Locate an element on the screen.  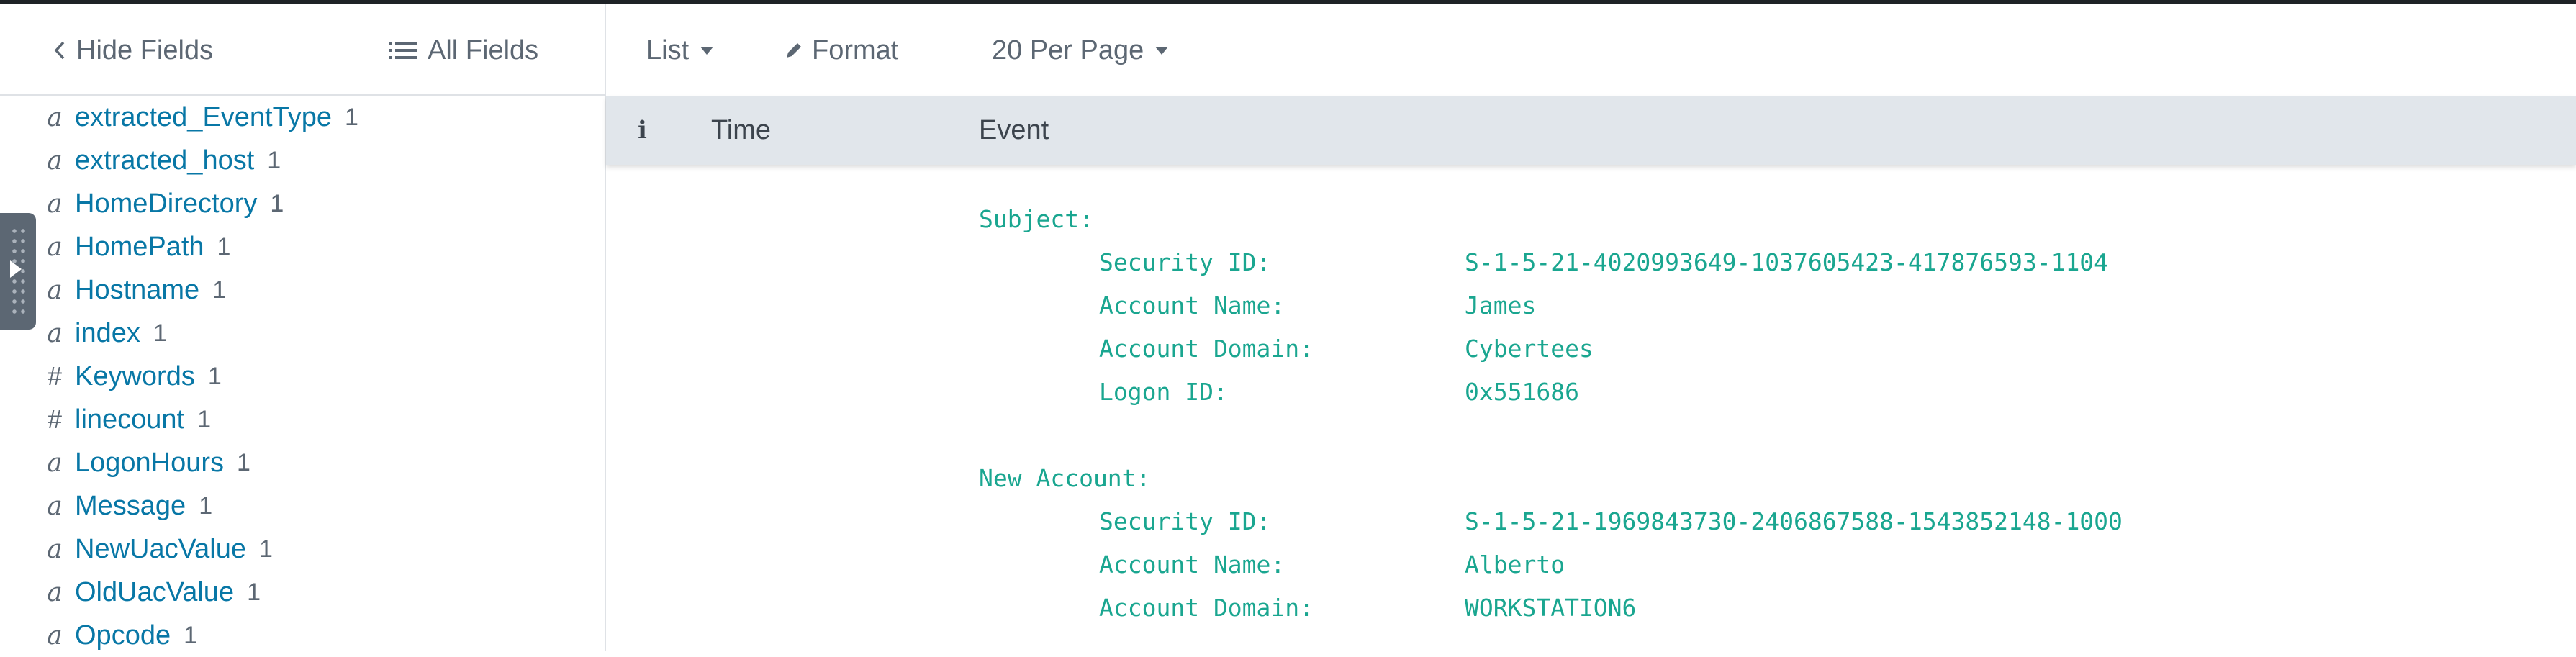
field-item: a HomeDirectory 1 is located at coordinates (302, 203).